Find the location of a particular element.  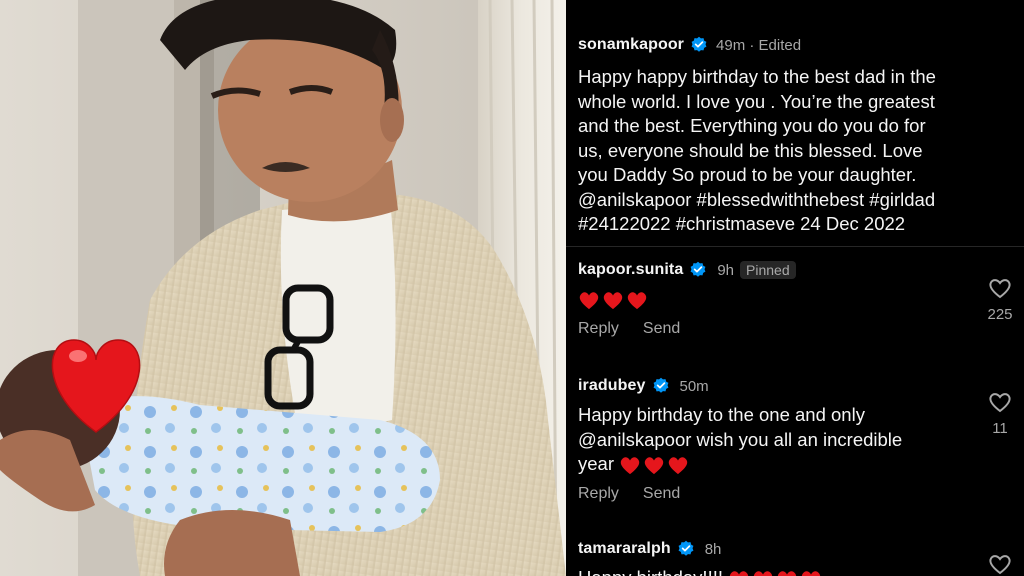

comment-time: 9h is located at coordinates (726, 270).